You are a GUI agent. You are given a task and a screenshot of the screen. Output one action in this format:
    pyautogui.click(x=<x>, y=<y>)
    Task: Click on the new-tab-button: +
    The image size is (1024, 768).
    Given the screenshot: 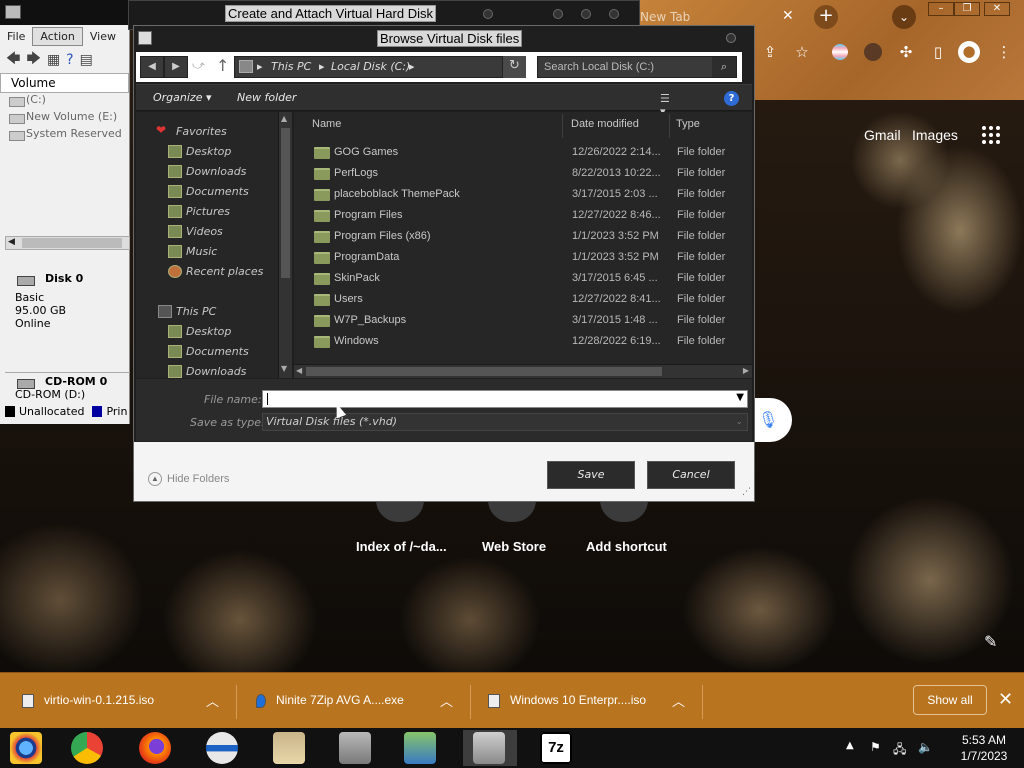 What is the action you would take?
    pyautogui.click(x=826, y=17)
    